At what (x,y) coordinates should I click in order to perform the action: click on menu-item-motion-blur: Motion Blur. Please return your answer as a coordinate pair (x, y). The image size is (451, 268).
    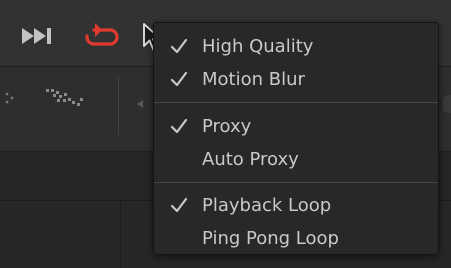
    Looking at the image, I should click on (296, 80).